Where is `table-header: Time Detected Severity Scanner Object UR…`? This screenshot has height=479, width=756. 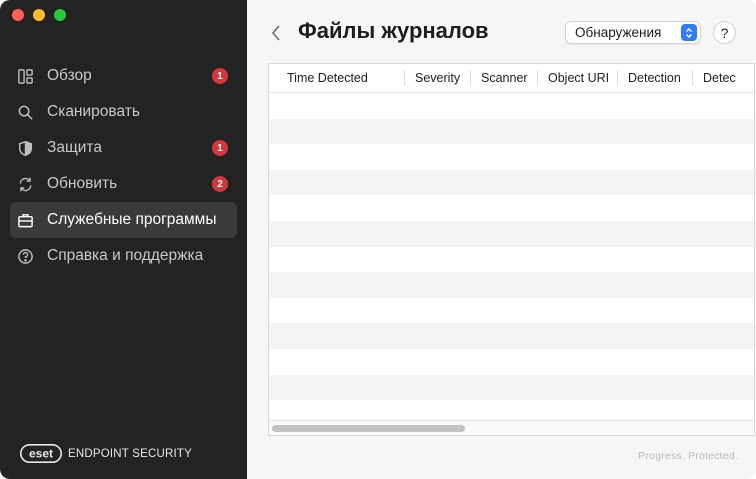 table-header: Time Detected Severity Scanner Object UR… is located at coordinates (511, 78).